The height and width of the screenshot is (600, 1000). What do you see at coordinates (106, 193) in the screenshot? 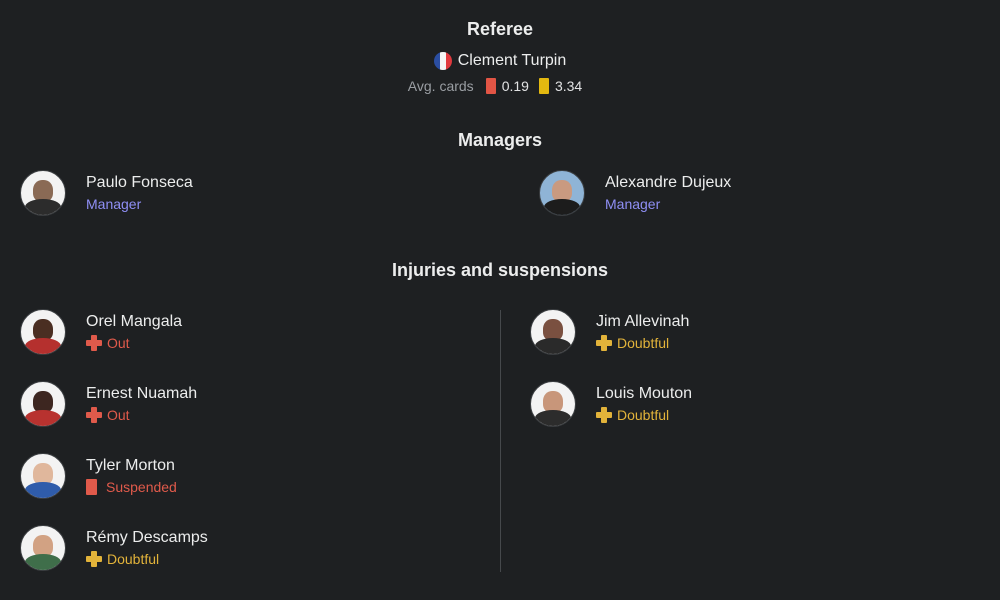
I see `manager-home: Paulo Fonseca Manager` at bounding box center [106, 193].